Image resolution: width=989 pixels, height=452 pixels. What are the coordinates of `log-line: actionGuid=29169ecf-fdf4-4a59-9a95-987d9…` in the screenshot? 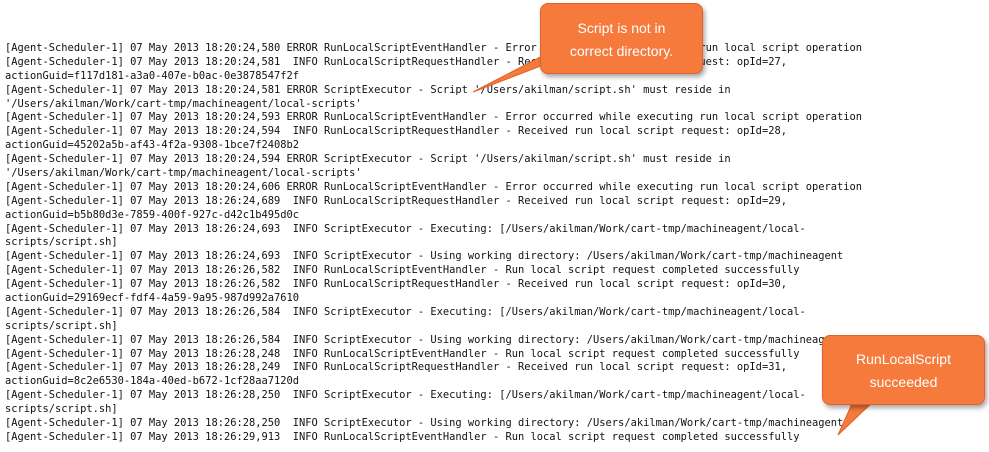 It's located at (152, 298).